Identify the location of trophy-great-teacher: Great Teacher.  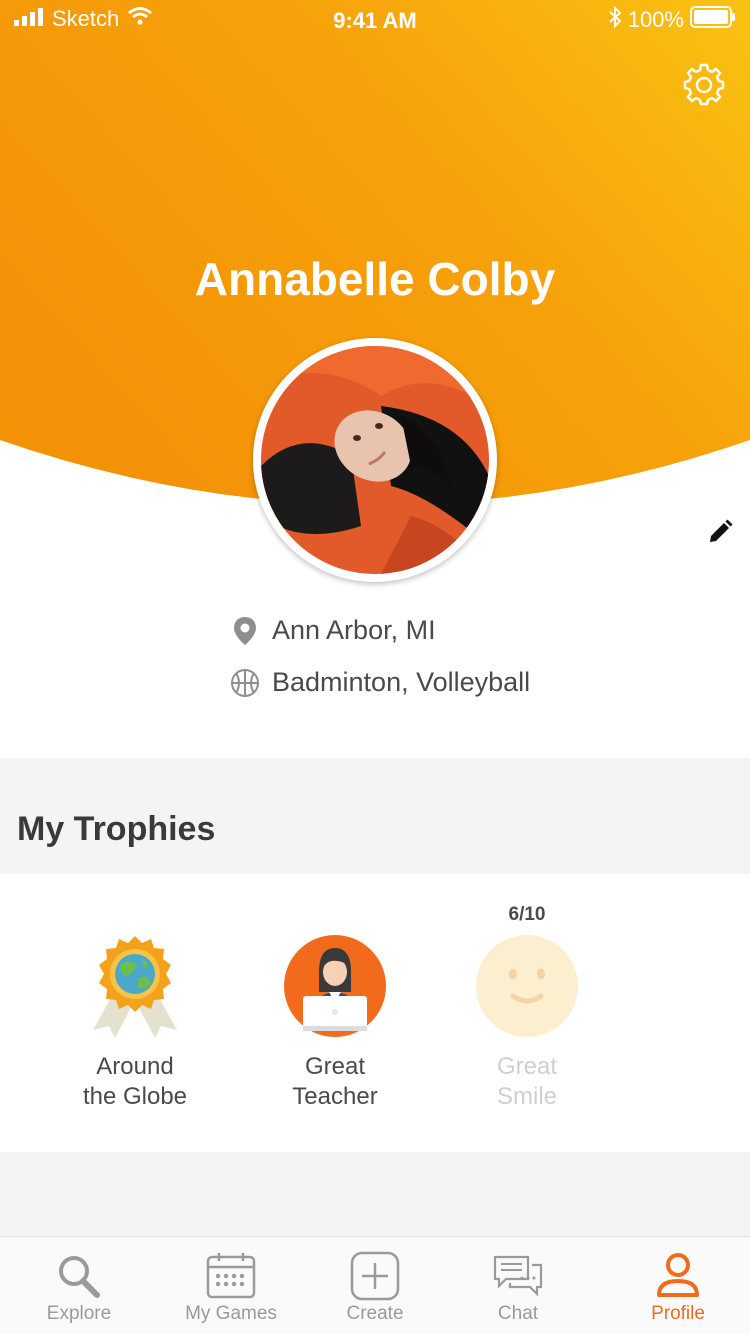
(335, 1023).